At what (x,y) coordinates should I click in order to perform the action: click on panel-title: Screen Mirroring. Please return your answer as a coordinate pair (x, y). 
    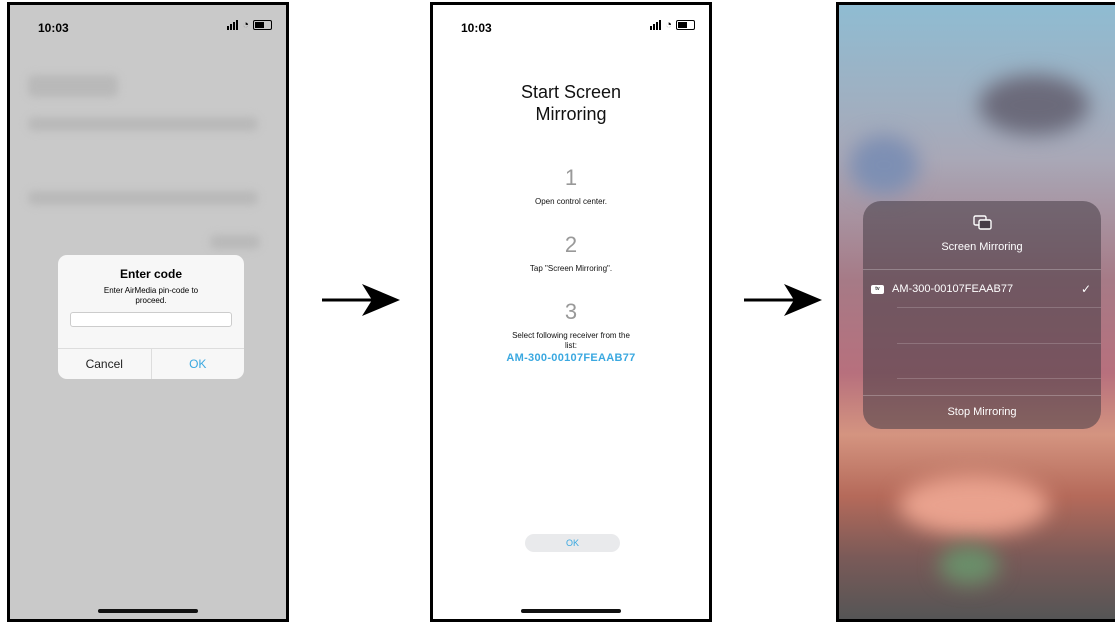
    Looking at the image, I should click on (982, 247).